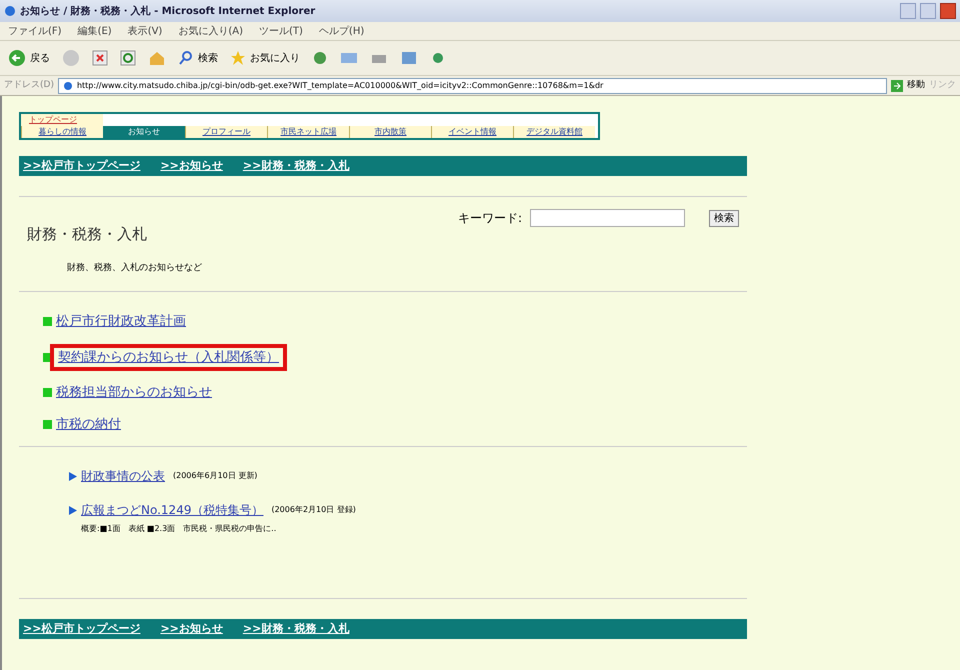 The image size is (960, 670). I want to click on nav-tab: 市民ネット広場, so click(308, 132).